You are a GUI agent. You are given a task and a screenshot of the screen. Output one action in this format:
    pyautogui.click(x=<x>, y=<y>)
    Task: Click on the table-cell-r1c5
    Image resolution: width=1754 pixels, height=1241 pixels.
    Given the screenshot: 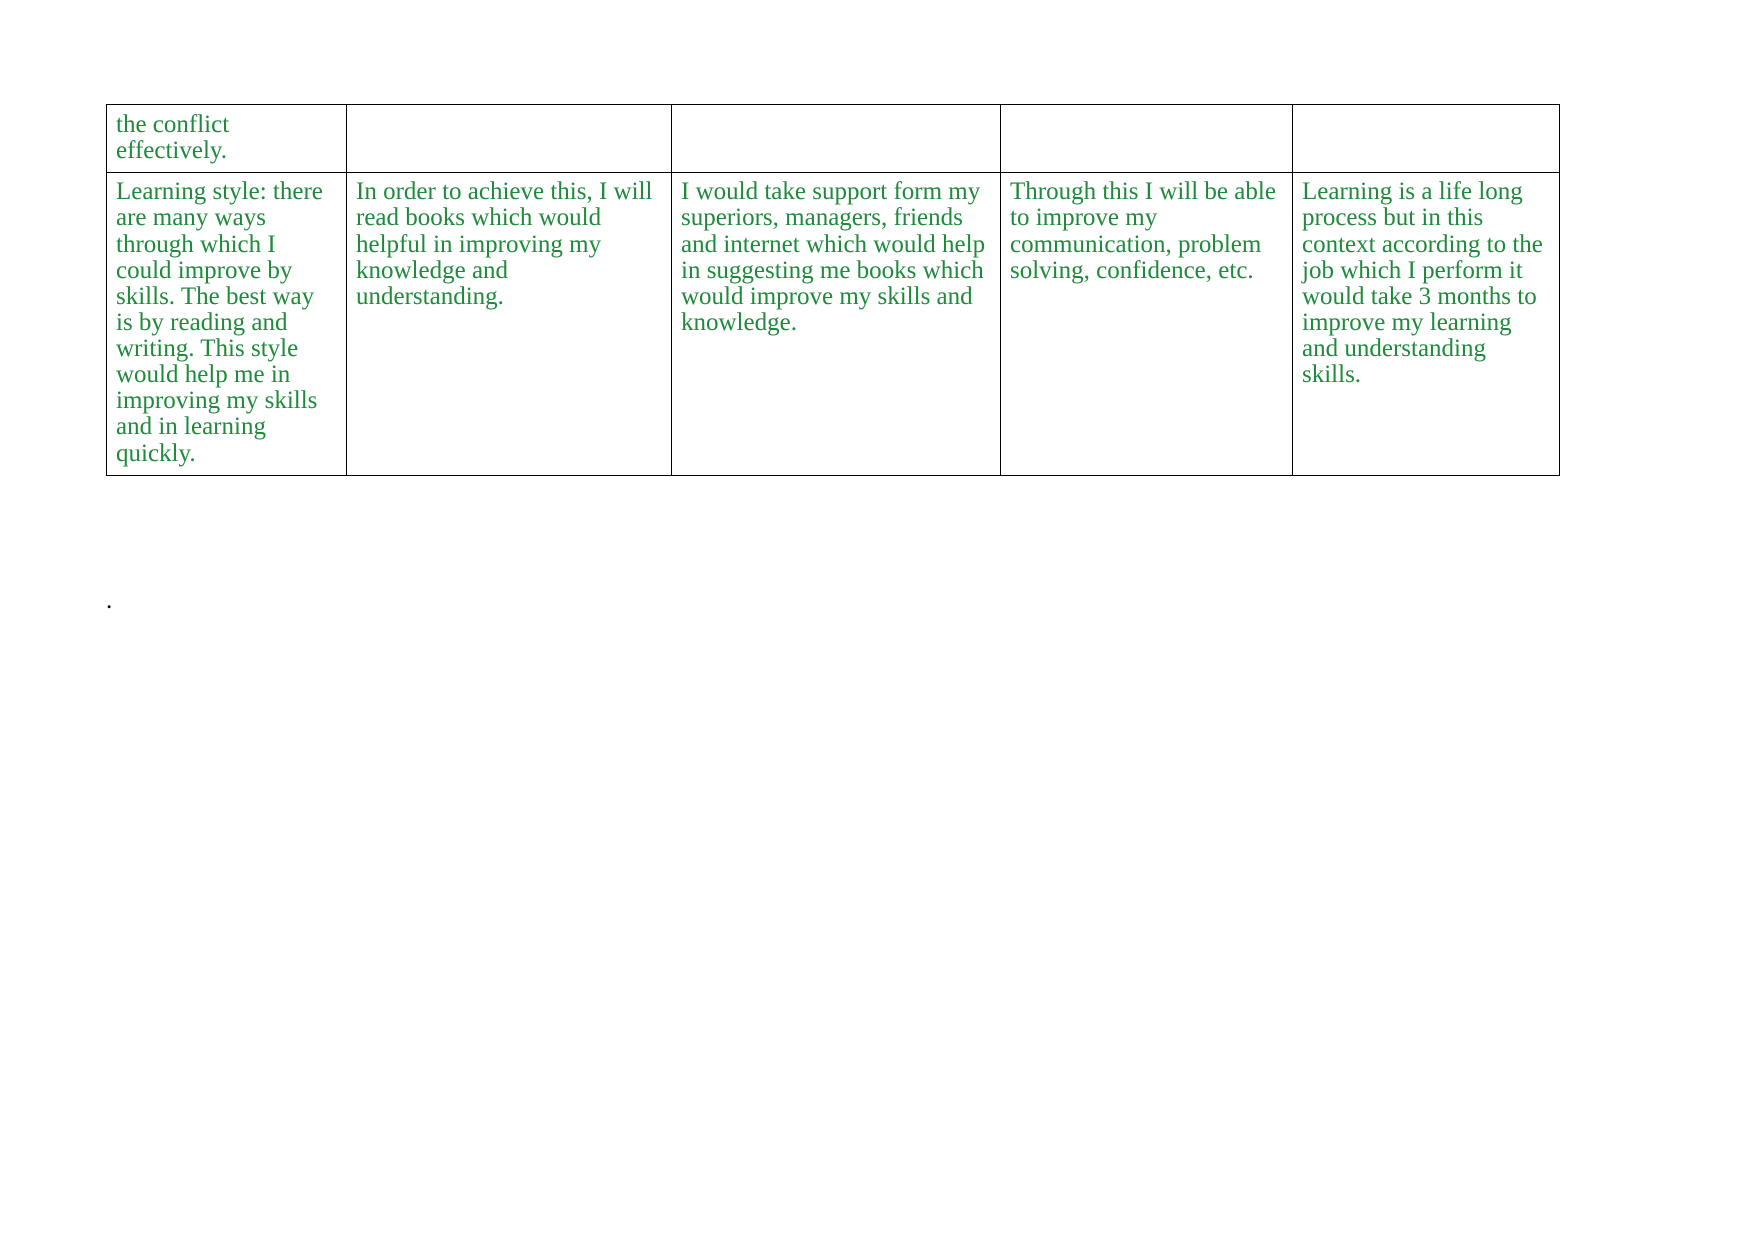 What is the action you would take?
    pyautogui.click(x=1426, y=138)
    